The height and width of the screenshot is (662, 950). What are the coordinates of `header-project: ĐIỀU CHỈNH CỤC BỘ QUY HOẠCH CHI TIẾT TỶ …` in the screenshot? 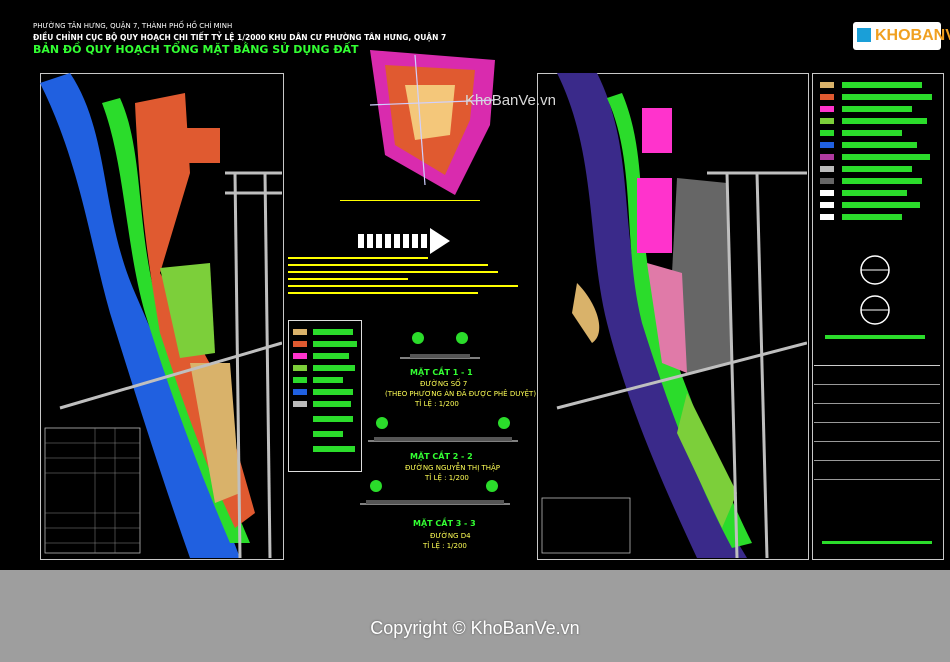 It's located at (239, 37).